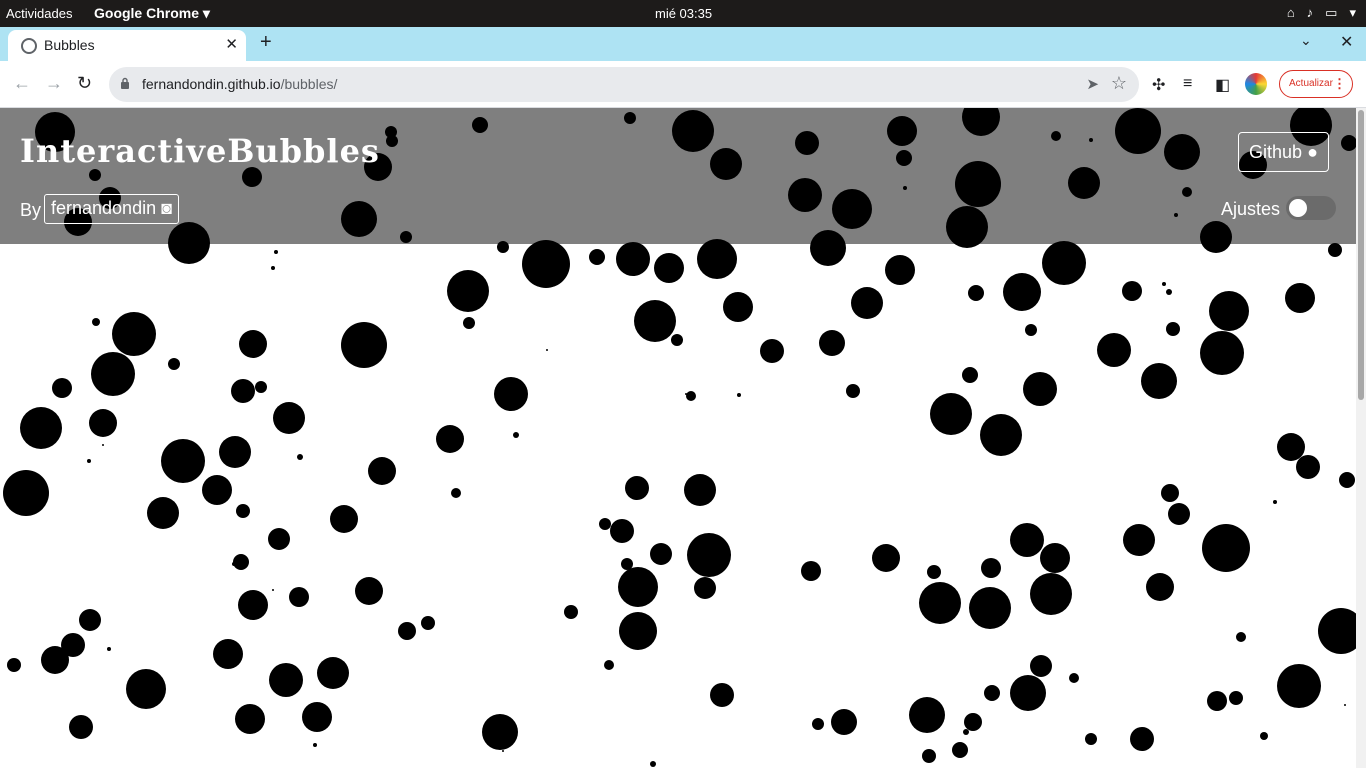 This screenshot has height=768, width=1366. I want to click on clock: mié 03:35, so click(683, 13).